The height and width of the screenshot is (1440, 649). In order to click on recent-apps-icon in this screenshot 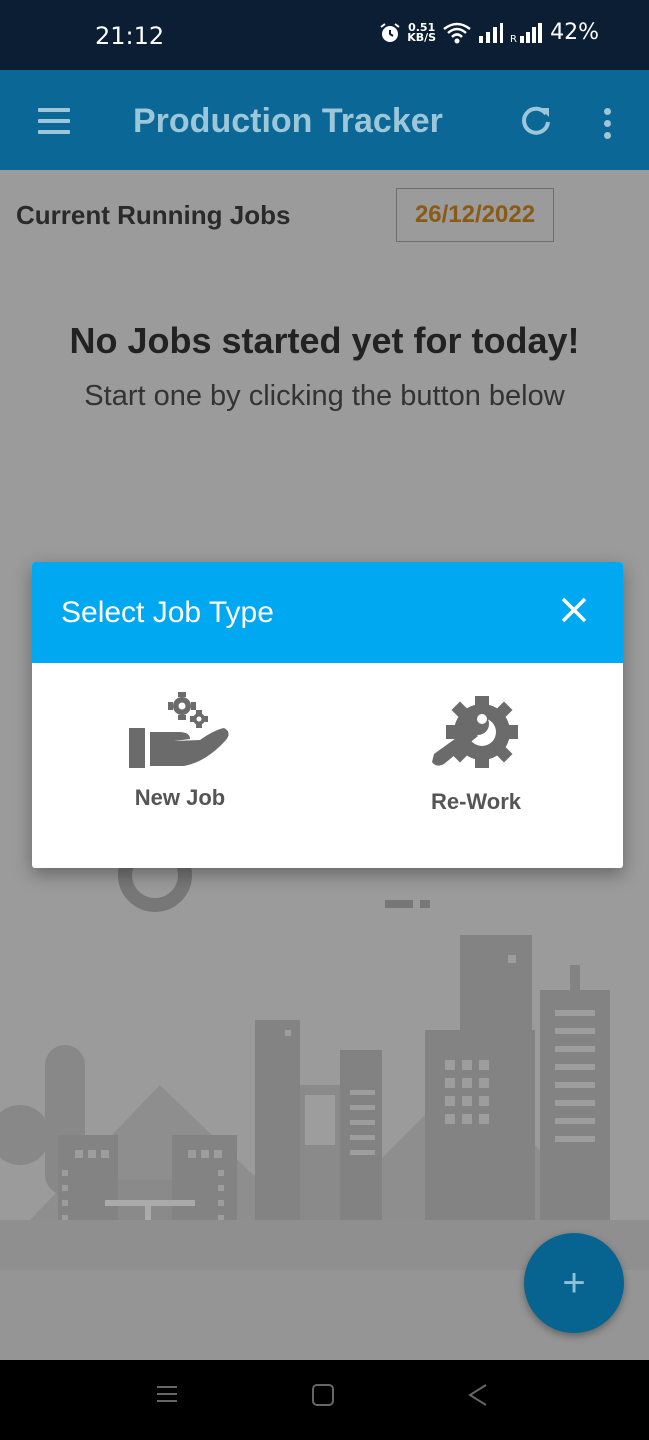, I will do `click(167, 1394)`.